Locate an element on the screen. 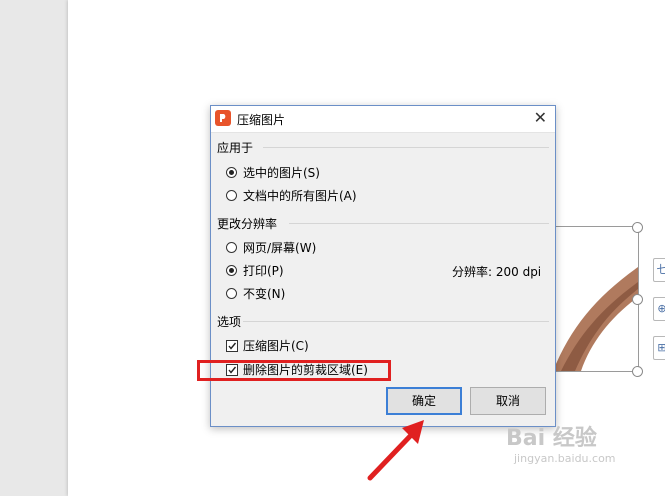  checkmark-icon is located at coordinates (232, 346).